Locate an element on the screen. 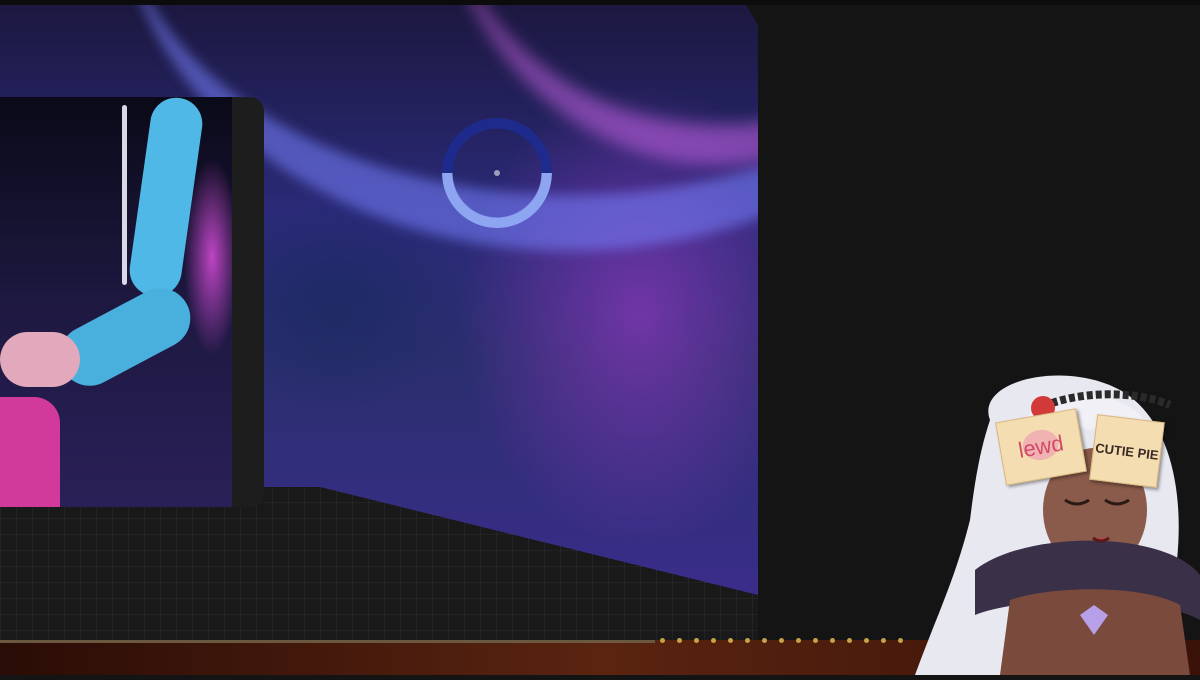 The height and width of the screenshot is (680, 1200). bottom-dots is located at coordinates (781, 640).